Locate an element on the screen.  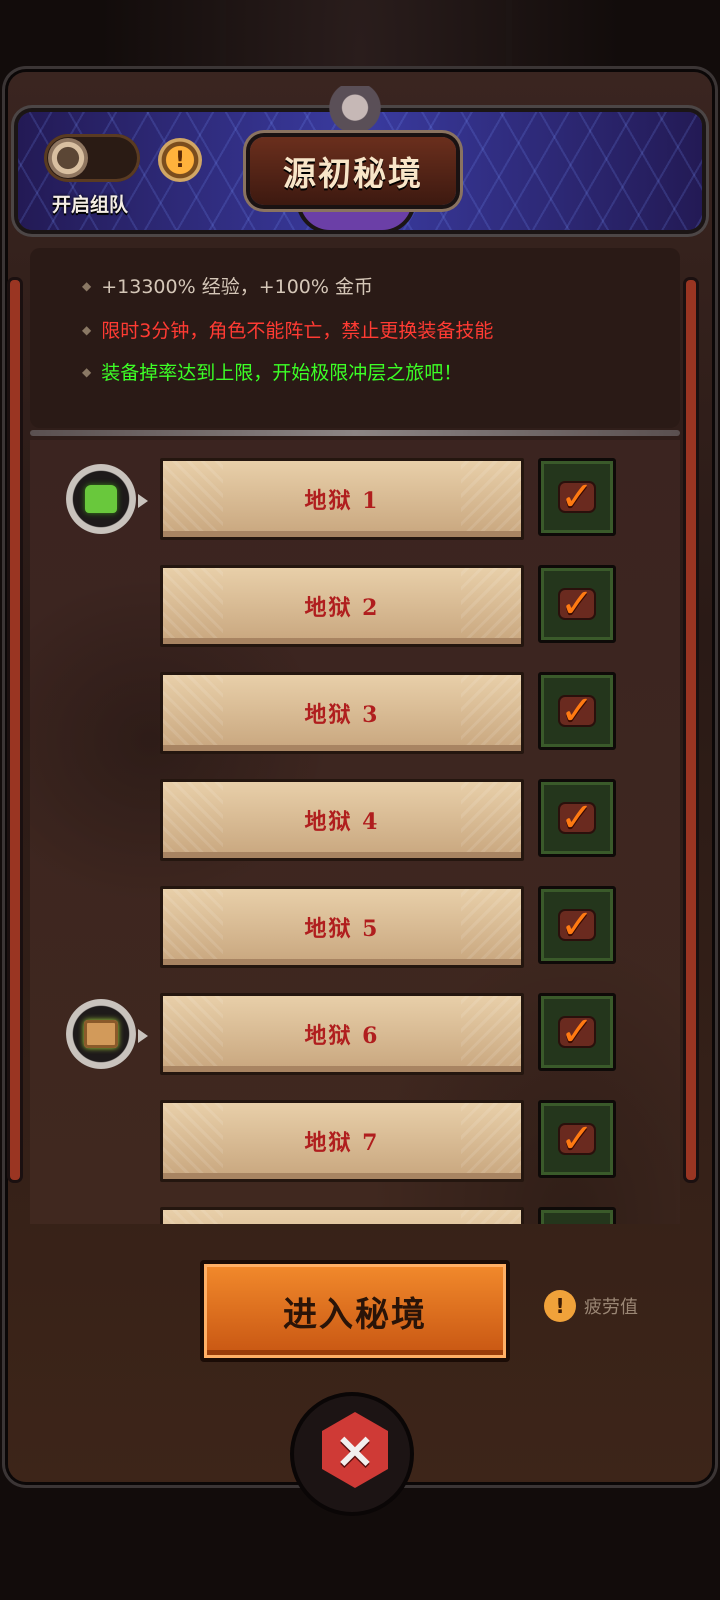
warning-icon: ! is located at coordinates (560, 1306).